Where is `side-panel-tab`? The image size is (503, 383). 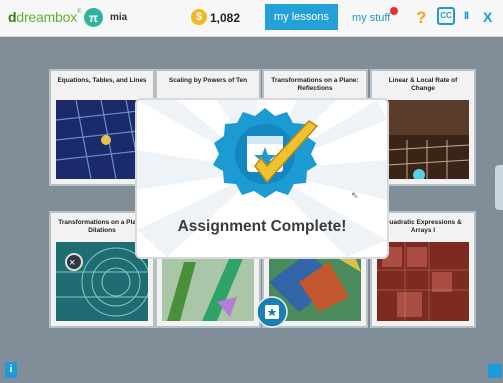
side-panel-tab is located at coordinates (499, 187).